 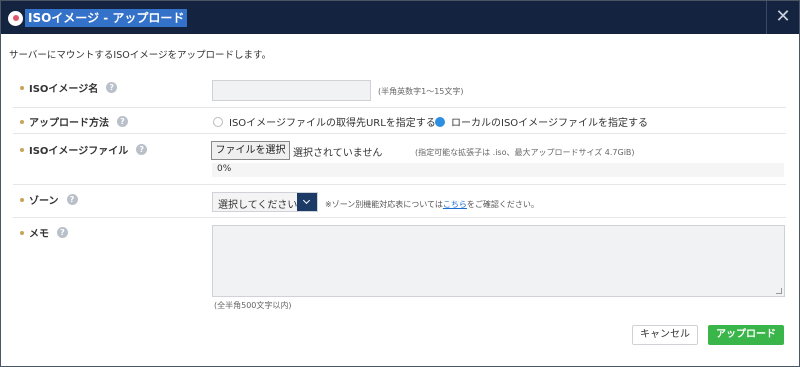 I want to click on memo-textarea, so click(x=498, y=261).